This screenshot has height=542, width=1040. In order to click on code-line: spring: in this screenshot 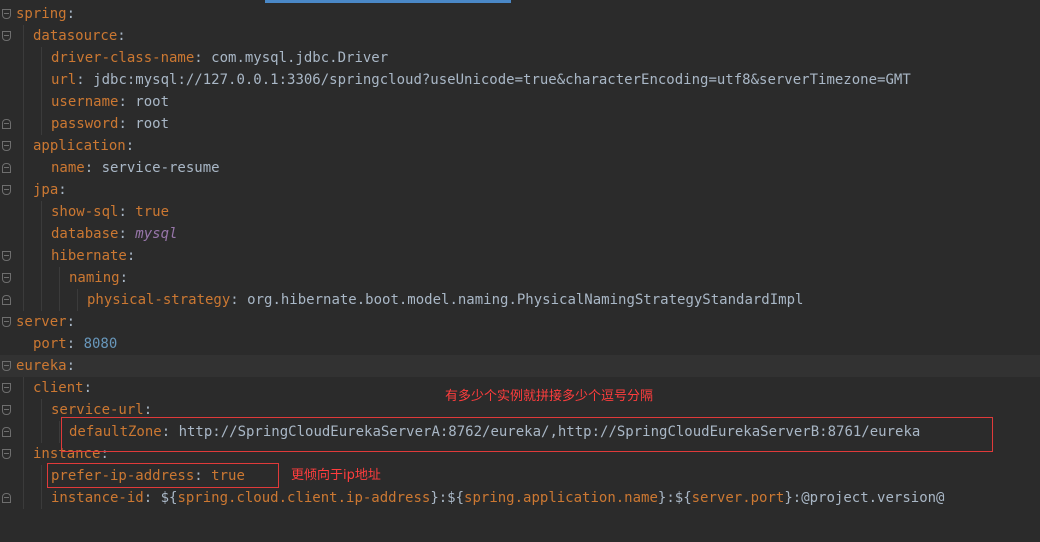, I will do `click(520, 14)`.